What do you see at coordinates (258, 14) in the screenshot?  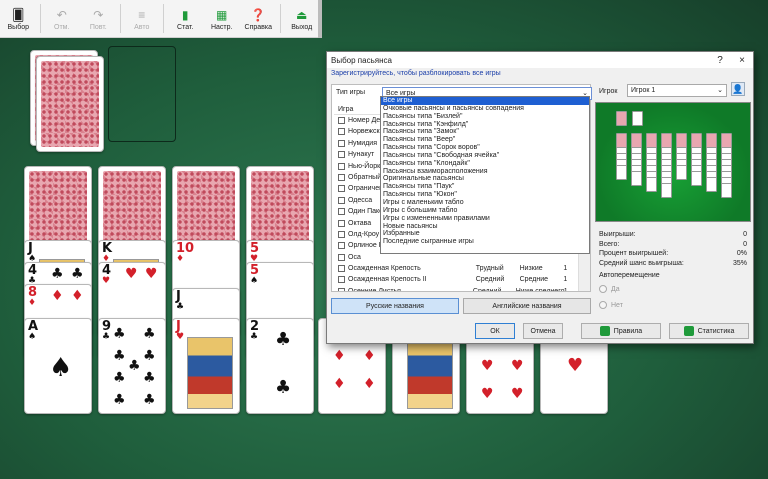 I see `help-icon: ❓` at bounding box center [258, 14].